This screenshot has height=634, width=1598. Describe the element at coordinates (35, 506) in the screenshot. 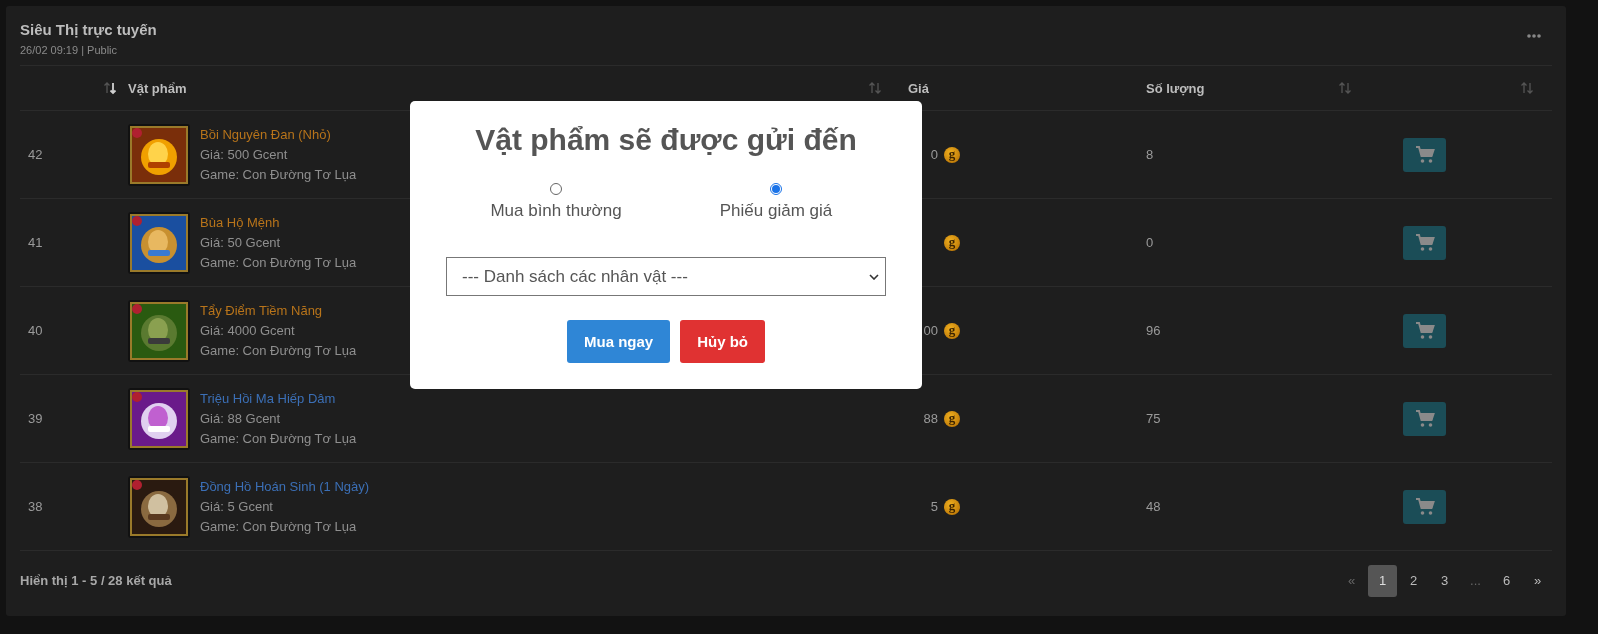

I see `row-number: 38` at that location.